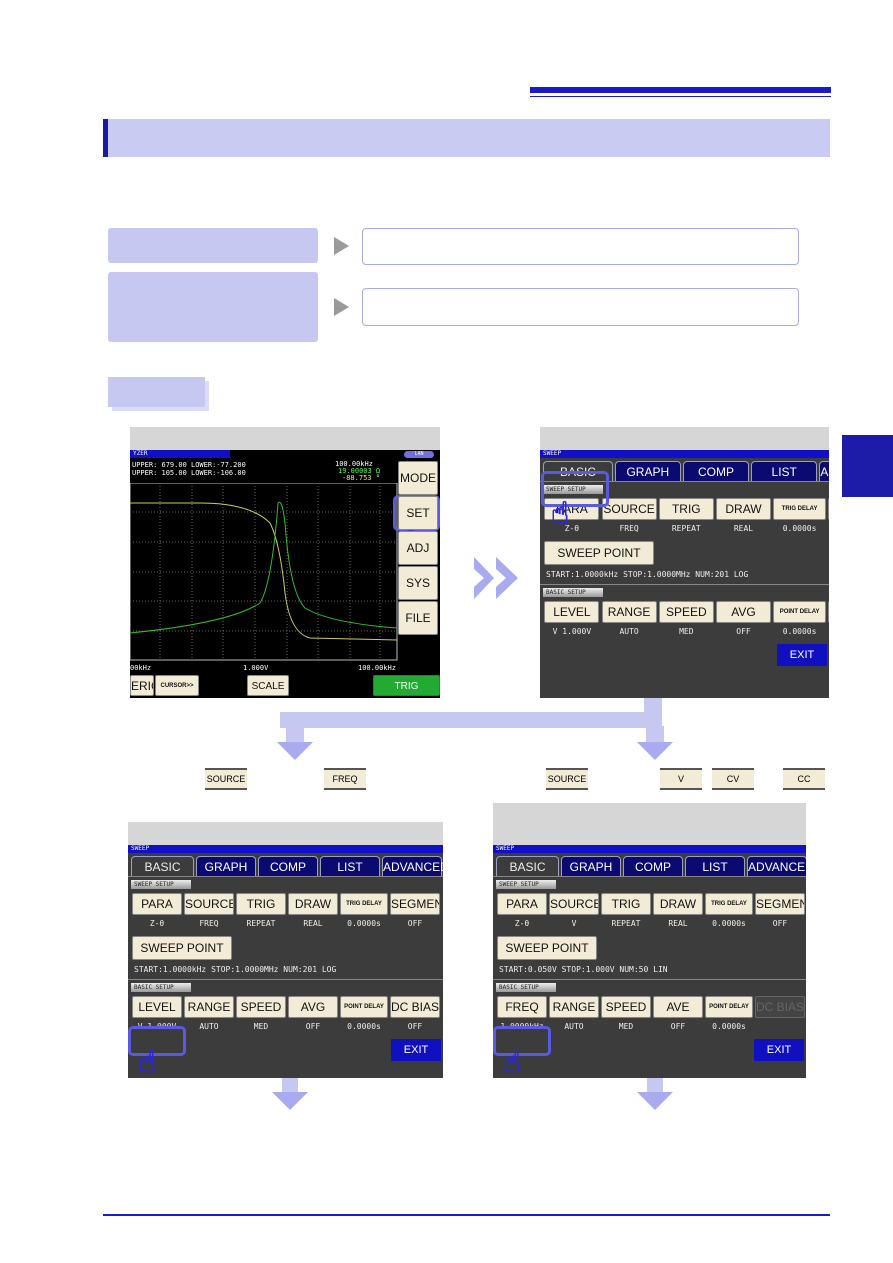  What do you see at coordinates (522, 1041) in the screenshot?
I see `touch-highlight` at bounding box center [522, 1041].